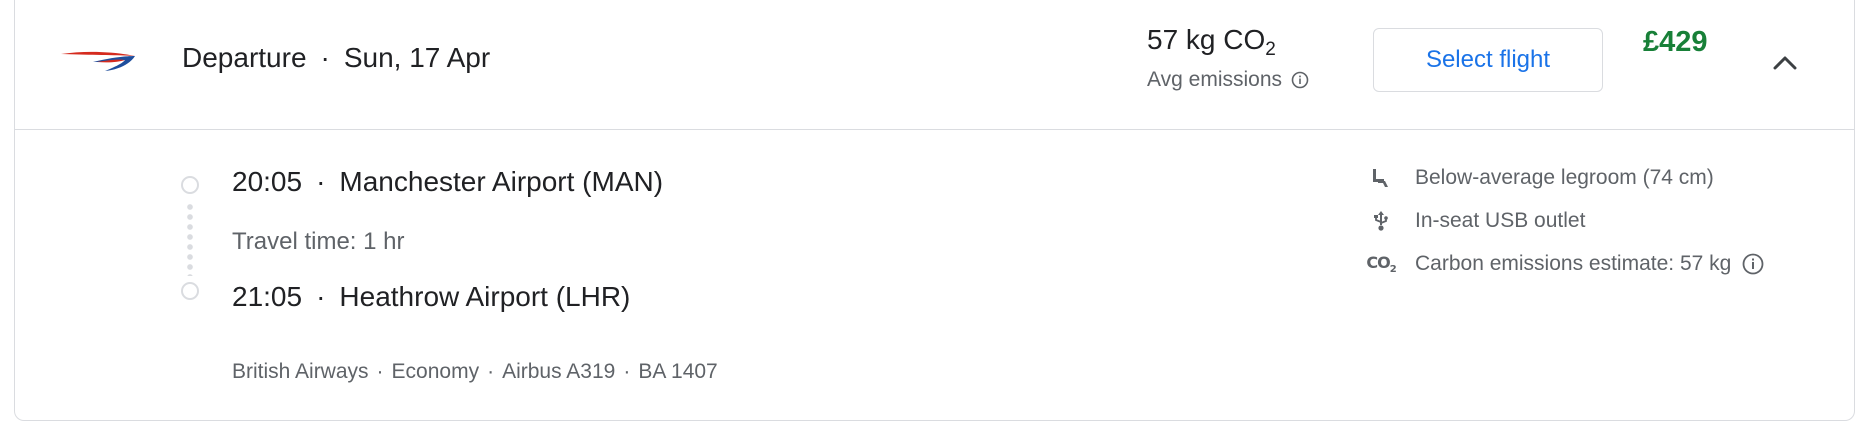  Describe the element at coordinates (1573, 263) in the screenshot. I see `amenity-emissions-text: Carbon emissions estimate: 57 kg` at that location.